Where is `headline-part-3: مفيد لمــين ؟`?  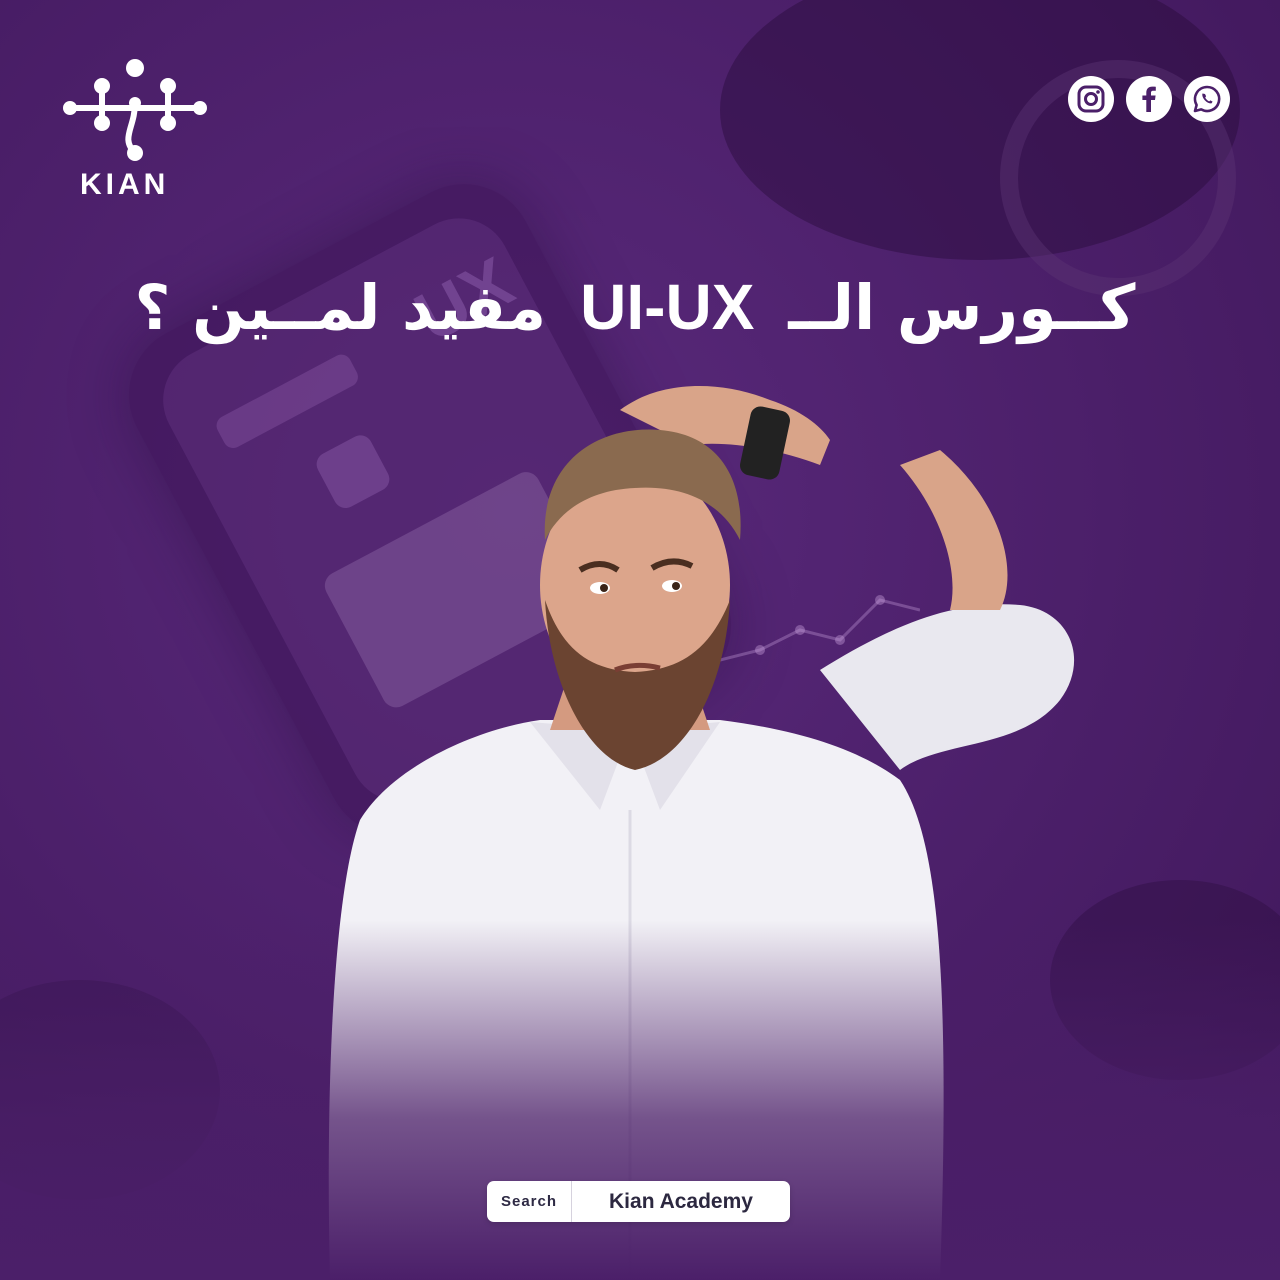
headline-part-3: مفيد لمــين ؟ is located at coordinates (340, 307).